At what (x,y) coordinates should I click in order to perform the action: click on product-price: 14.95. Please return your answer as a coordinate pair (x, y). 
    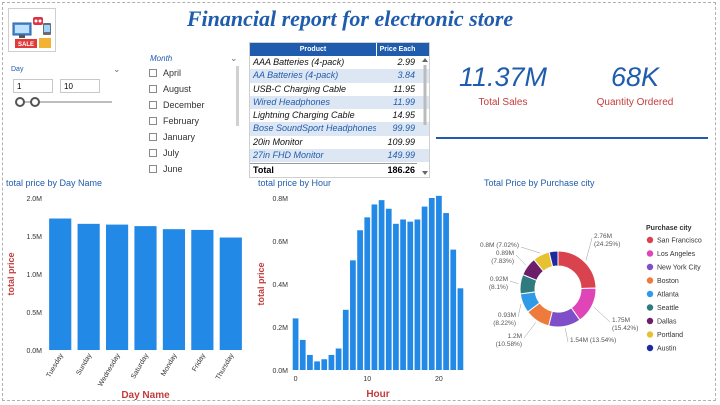
    Looking at the image, I should click on (403, 115).